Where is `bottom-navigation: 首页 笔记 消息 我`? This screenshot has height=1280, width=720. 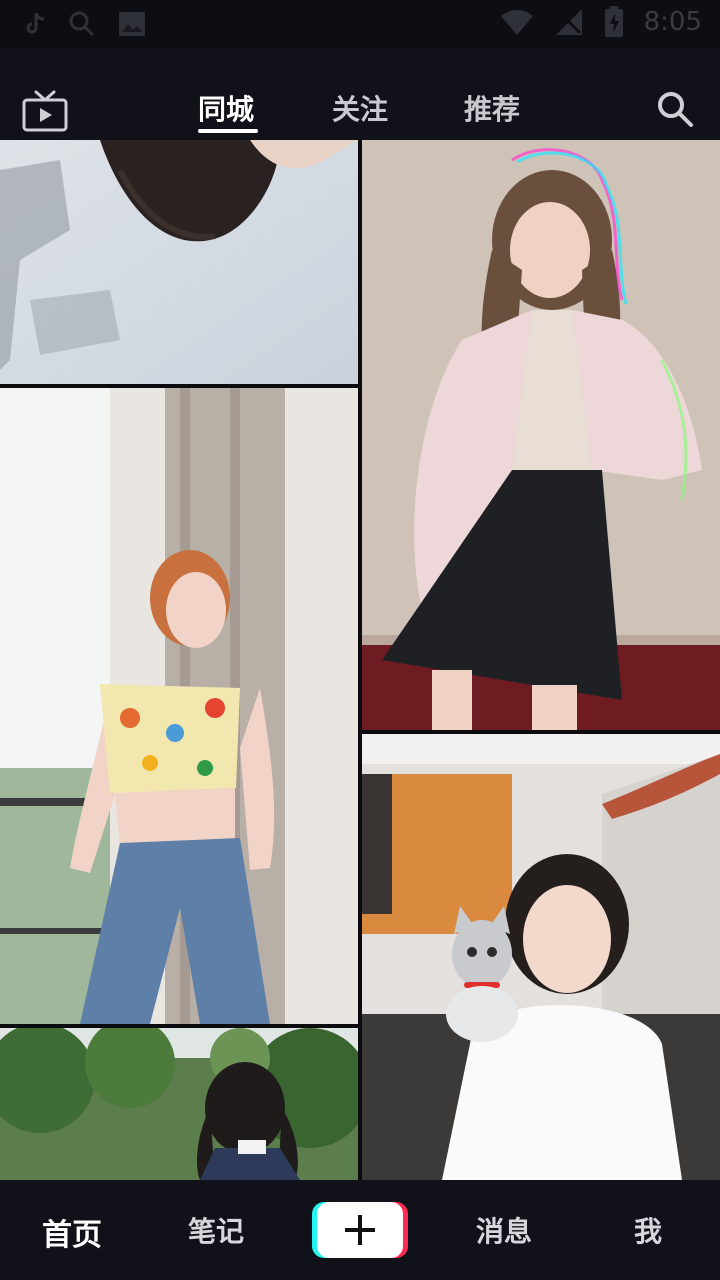
bottom-navigation: 首页 笔记 消息 我 is located at coordinates (360, 1230).